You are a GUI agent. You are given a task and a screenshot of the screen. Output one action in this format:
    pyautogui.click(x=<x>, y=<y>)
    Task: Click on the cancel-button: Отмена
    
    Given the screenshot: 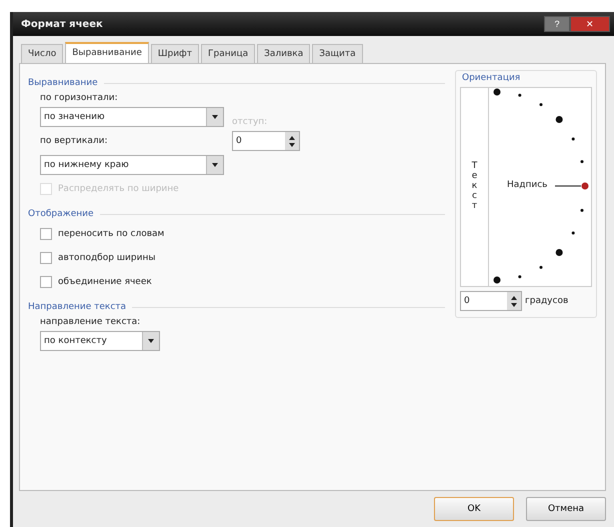 What is the action you would take?
    pyautogui.click(x=566, y=509)
    